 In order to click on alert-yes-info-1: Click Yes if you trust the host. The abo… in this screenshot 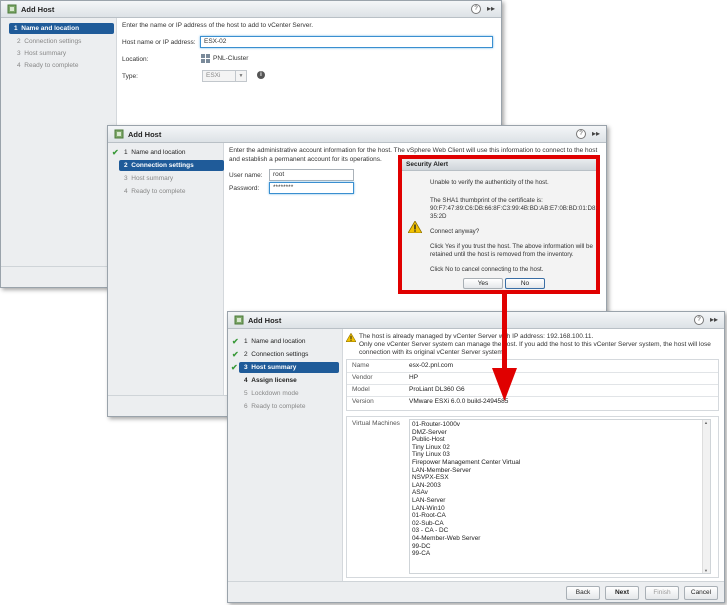, I will do `click(511, 246)`.